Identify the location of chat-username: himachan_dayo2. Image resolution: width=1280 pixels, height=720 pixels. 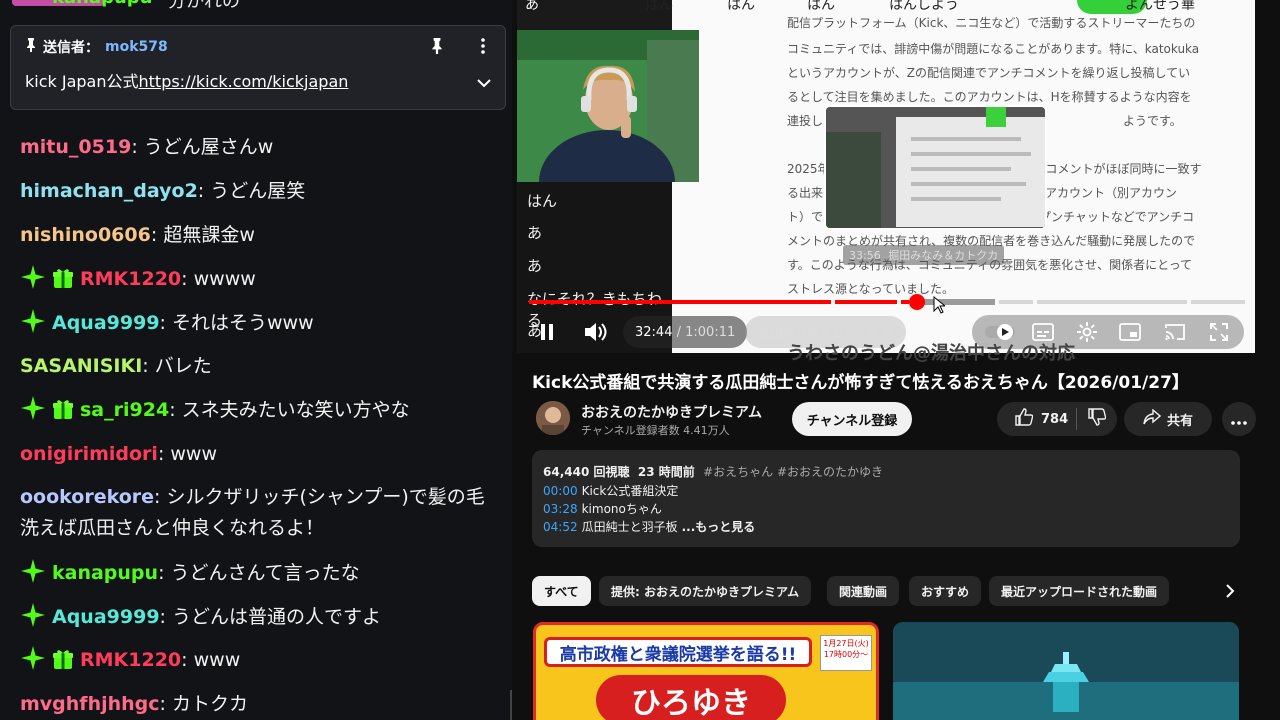
(109, 191).